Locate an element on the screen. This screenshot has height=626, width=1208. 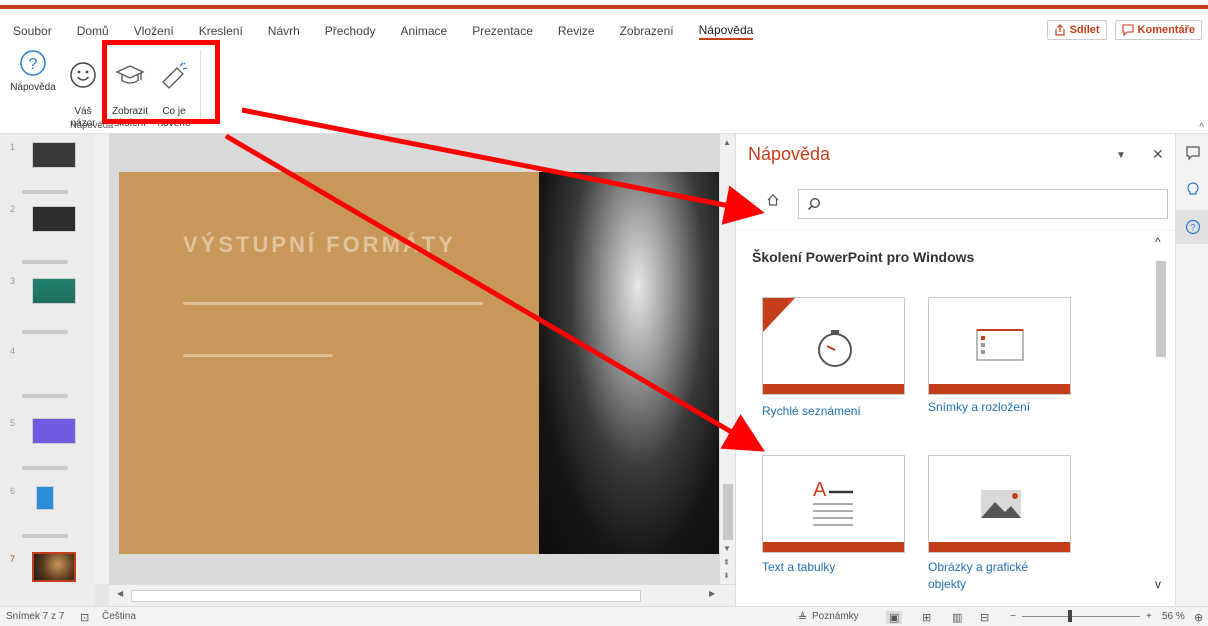
tabs-right-actions: Sdílet Komentáře is located at coordinates (1124, 30).